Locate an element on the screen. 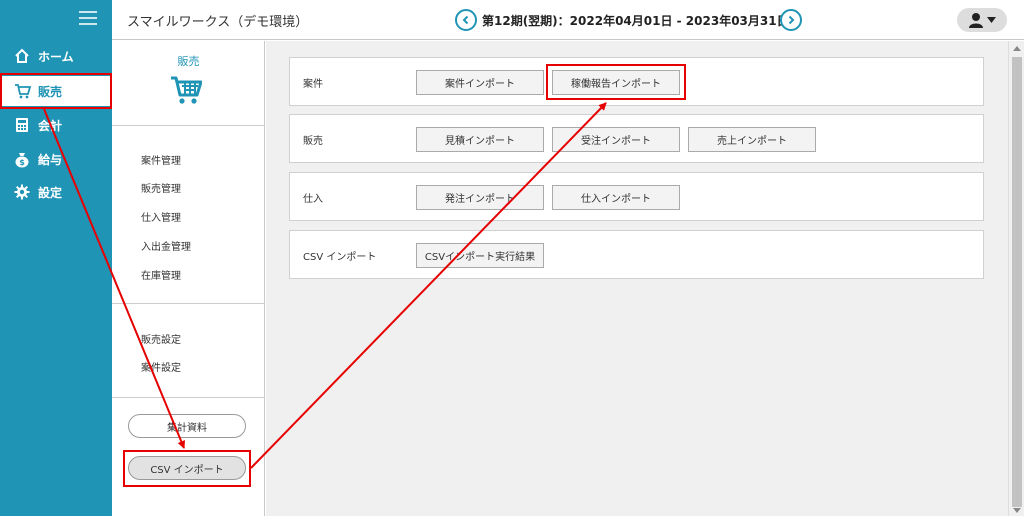 This screenshot has height=516, width=1024. project-import-button: 案件インポート is located at coordinates (480, 82).